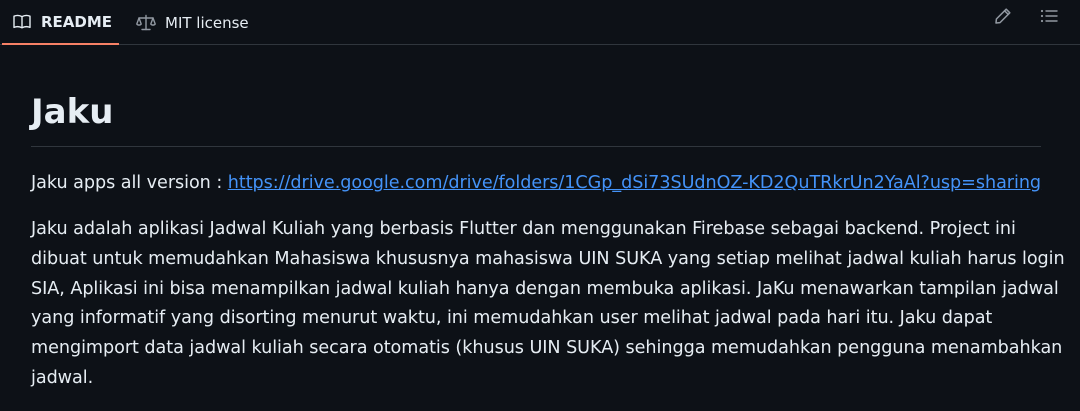 The width and height of the screenshot is (1080, 411). What do you see at coordinates (62, 377) in the screenshot?
I see `description-line: jadwal.` at bounding box center [62, 377].